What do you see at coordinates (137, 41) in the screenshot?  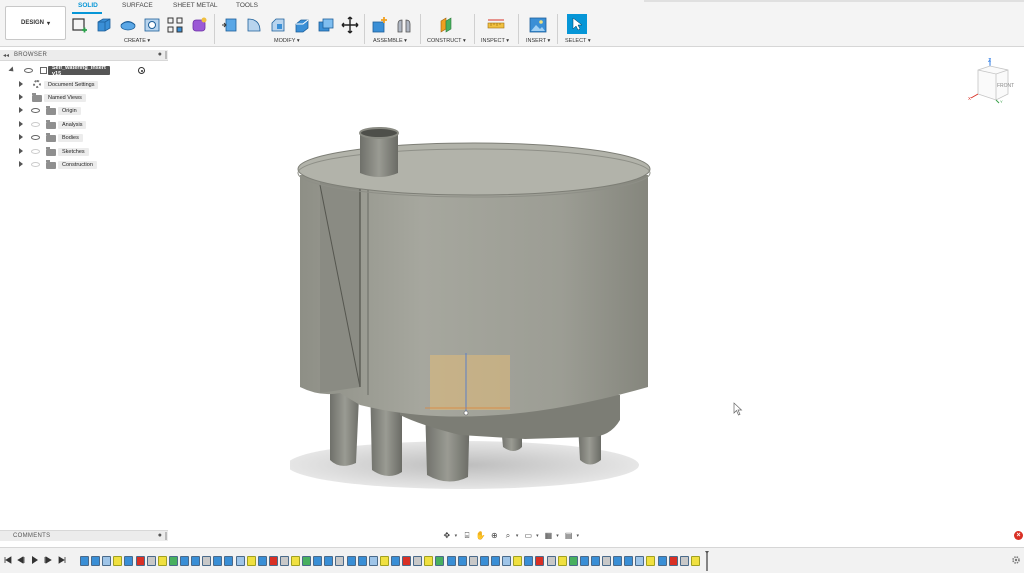 I see `create-group-button: CREATE ▾` at bounding box center [137, 41].